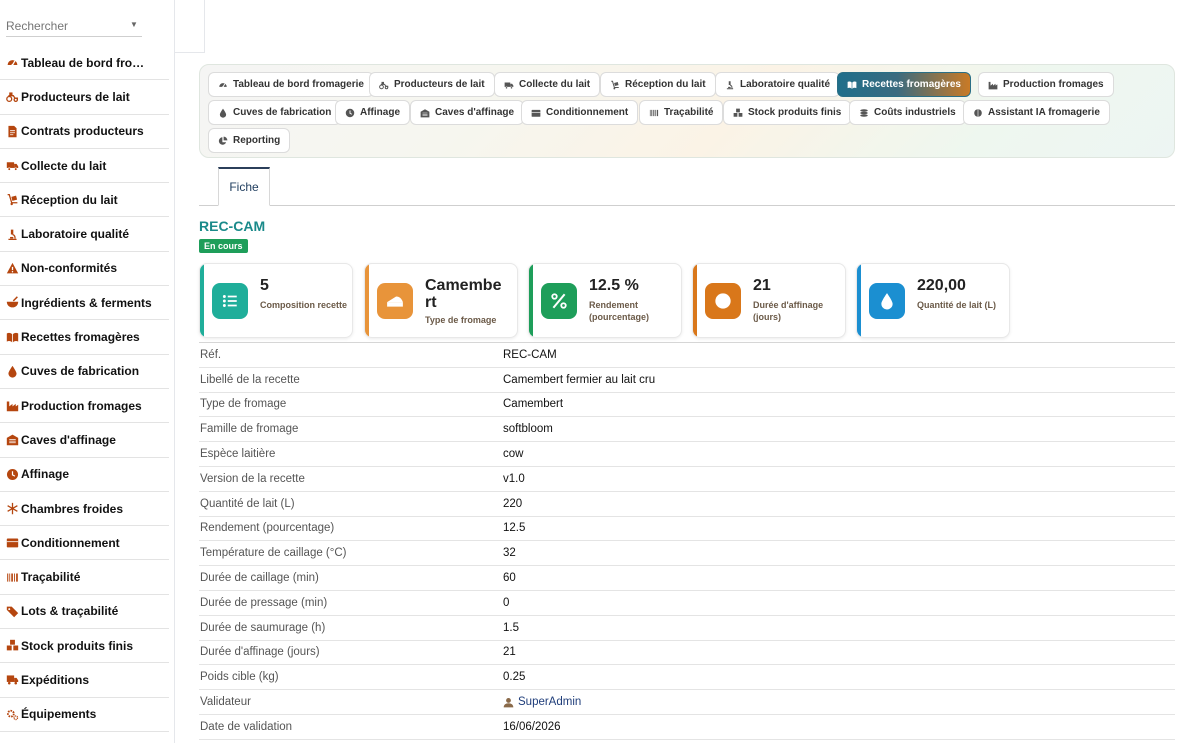 The height and width of the screenshot is (743, 1200). Describe the element at coordinates (1053, 84) in the screenshot. I see `nav-pill-label: Production fromages` at that location.